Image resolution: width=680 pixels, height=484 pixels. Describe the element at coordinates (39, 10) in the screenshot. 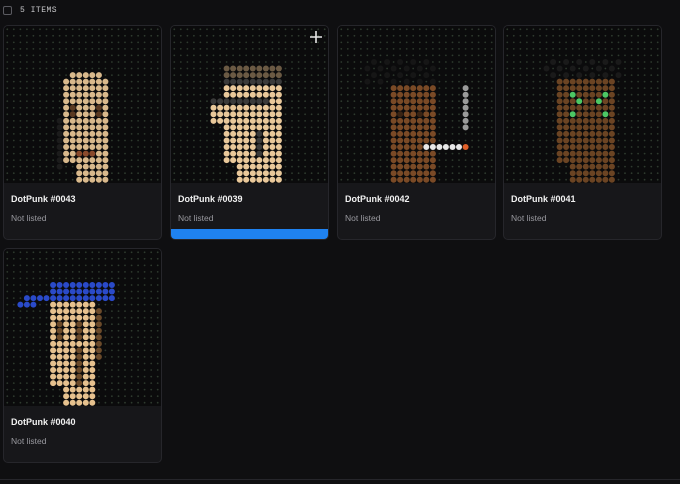

I see `items-count: 5 ITEMS` at that location.